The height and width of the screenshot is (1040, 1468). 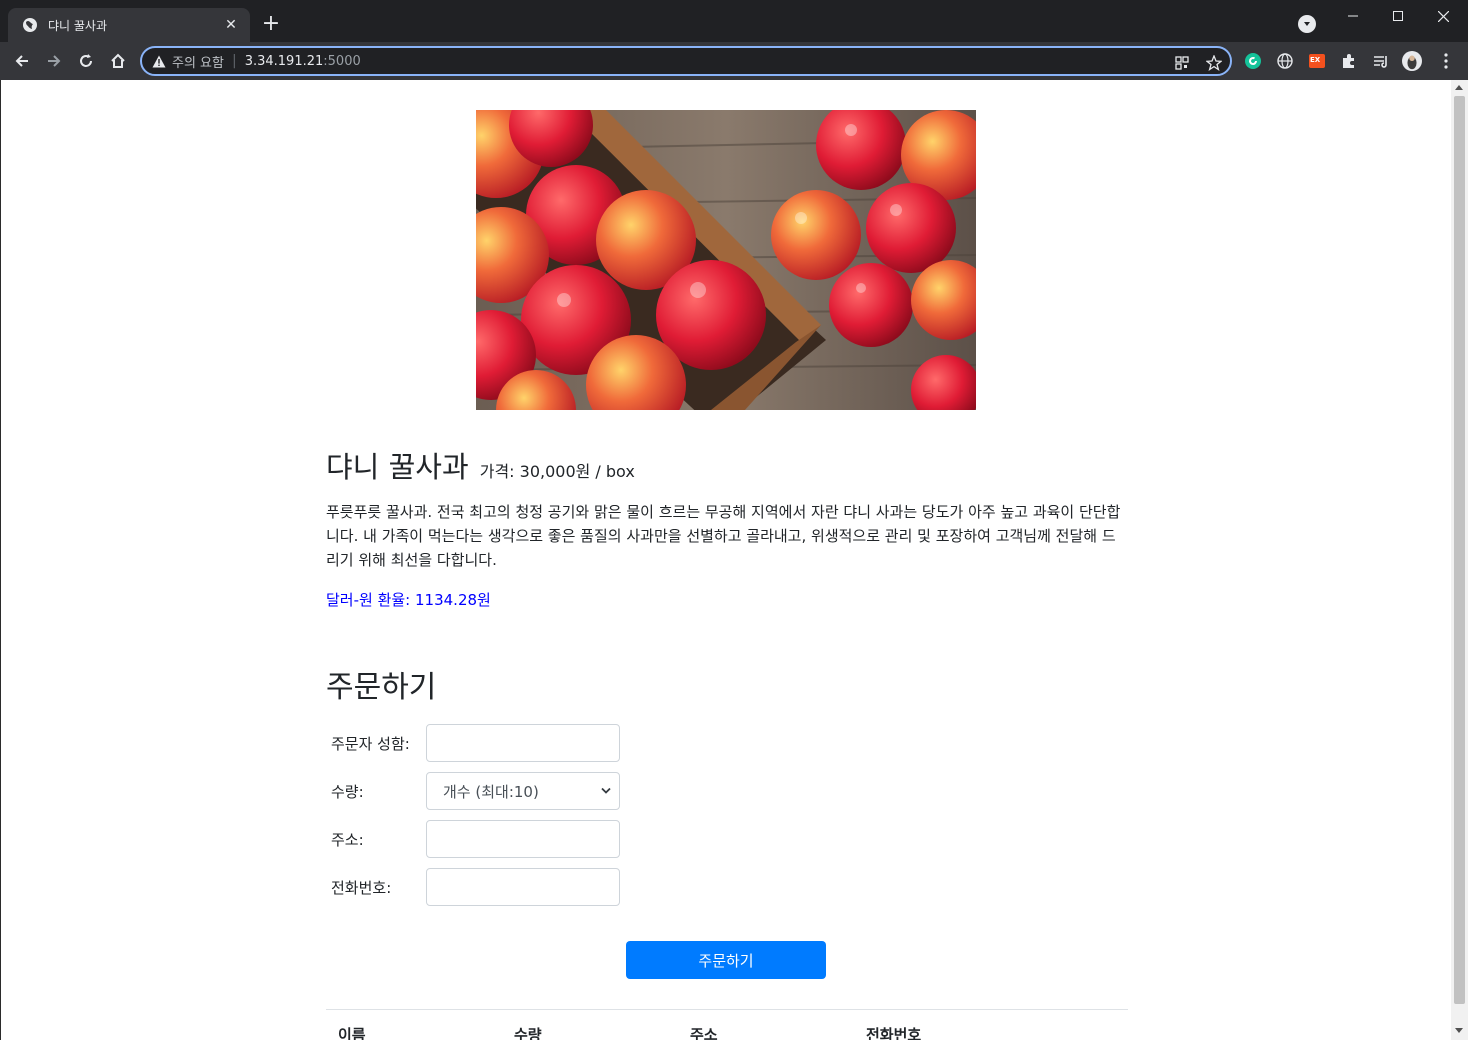 What do you see at coordinates (361, 887) in the screenshot?
I see `phone-label: 전화번호:` at bounding box center [361, 887].